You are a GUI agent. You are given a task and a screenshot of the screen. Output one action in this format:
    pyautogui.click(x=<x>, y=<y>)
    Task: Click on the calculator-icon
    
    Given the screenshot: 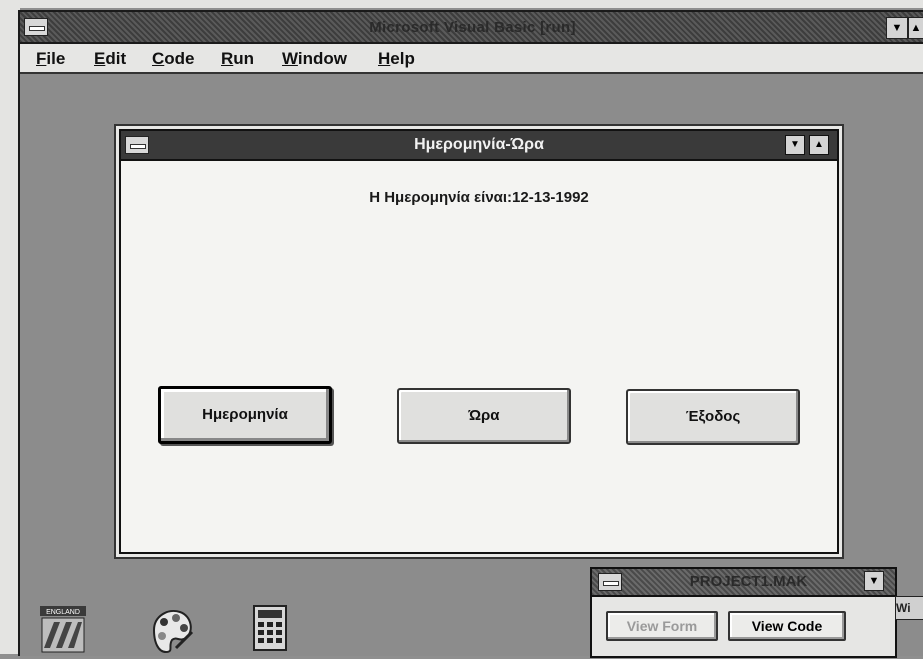 What is the action you would take?
    pyautogui.click(x=270, y=631)
    